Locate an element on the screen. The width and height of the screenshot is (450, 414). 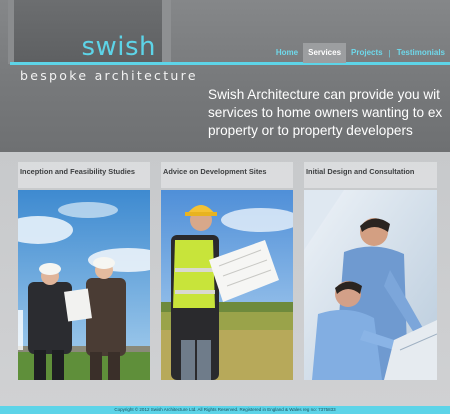
architects-on-site-photo is located at coordinates (84, 285).